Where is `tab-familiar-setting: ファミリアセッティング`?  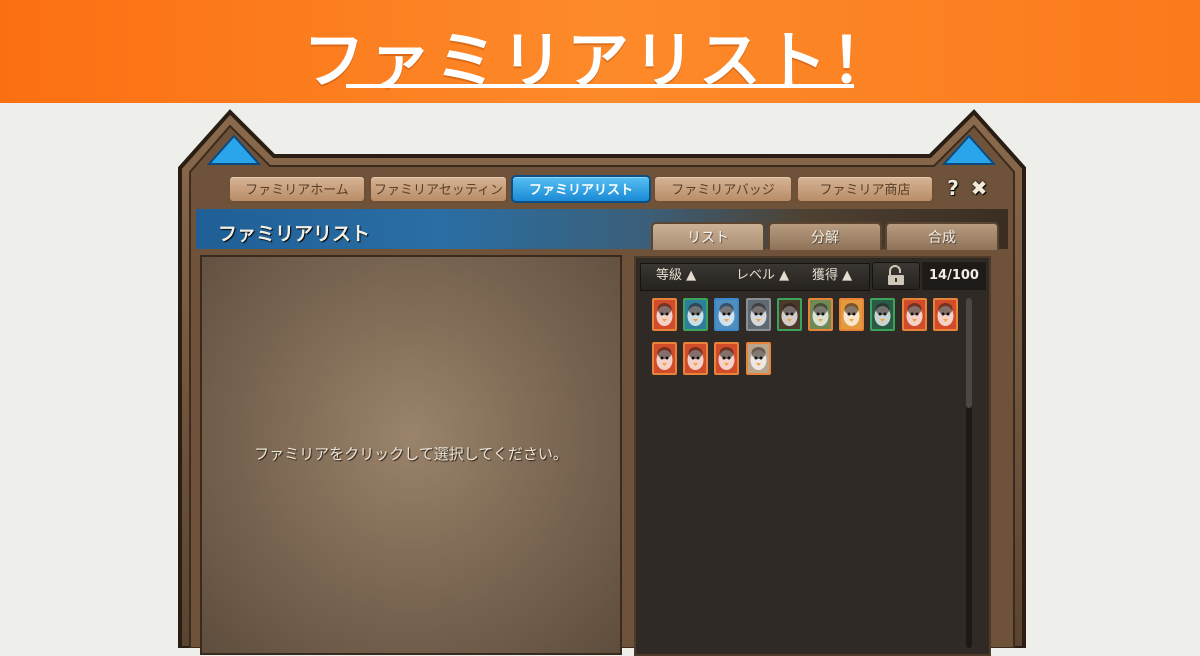 tab-familiar-setting: ファミリアセッティング is located at coordinates (438, 200).